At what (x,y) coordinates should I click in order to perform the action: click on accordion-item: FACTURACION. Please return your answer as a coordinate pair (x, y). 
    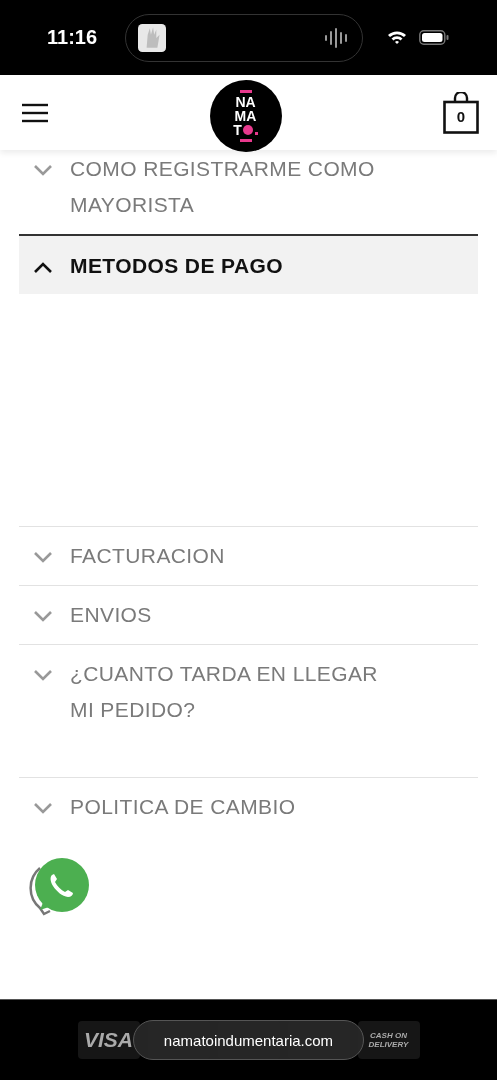
    Looking at the image, I should click on (248, 555).